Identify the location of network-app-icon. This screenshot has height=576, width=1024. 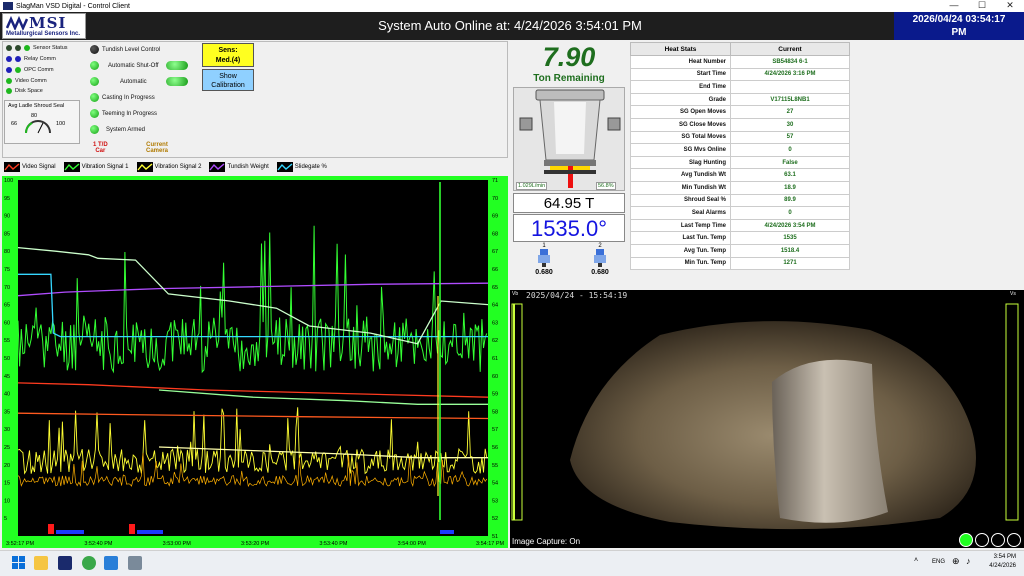
(89, 563).